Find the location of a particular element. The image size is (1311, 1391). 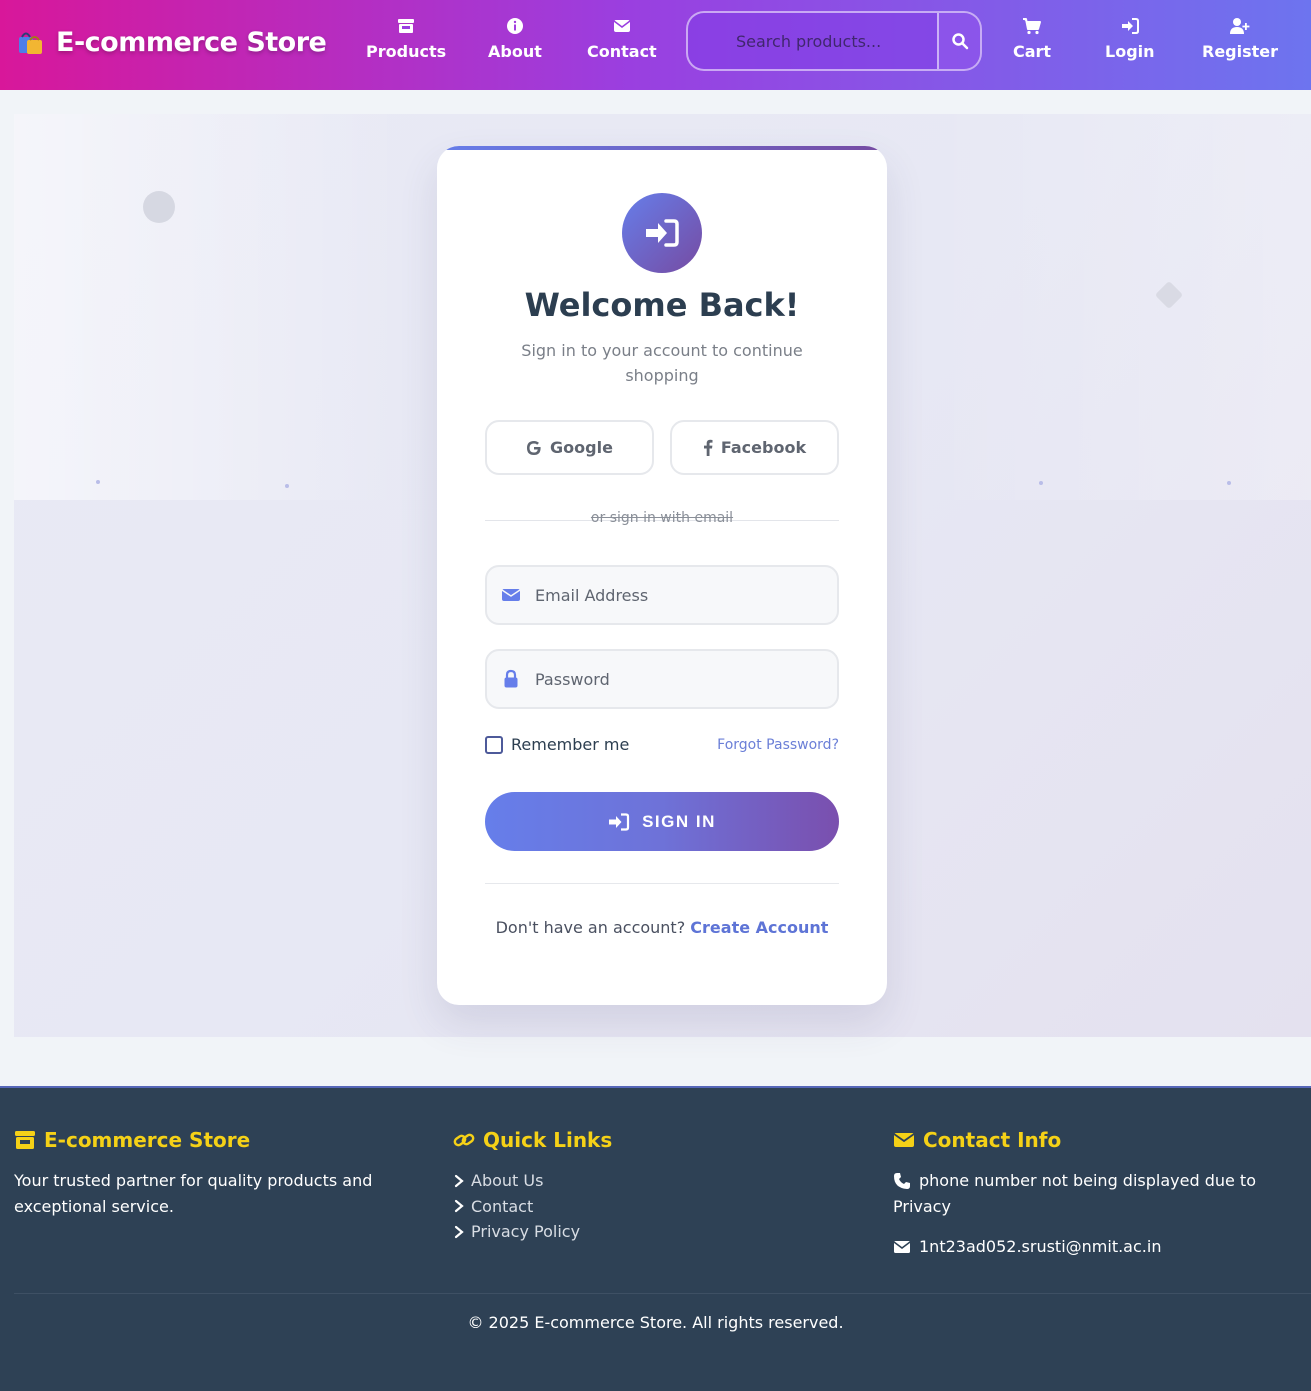

footer-email: 1nt23ad052.srusti@nmit.ac.in is located at coordinates (1093, 1247).